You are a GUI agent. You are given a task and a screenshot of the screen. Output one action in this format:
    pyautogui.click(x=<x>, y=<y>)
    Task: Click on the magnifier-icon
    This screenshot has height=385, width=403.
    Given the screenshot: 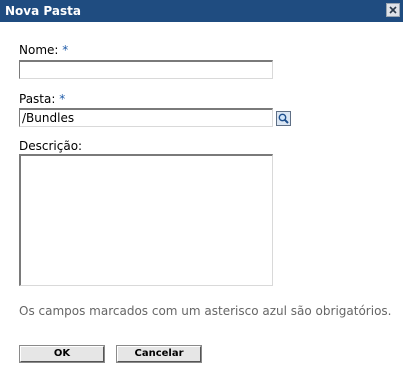 What is the action you would take?
    pyautogui.click(x=283, y=118)
    